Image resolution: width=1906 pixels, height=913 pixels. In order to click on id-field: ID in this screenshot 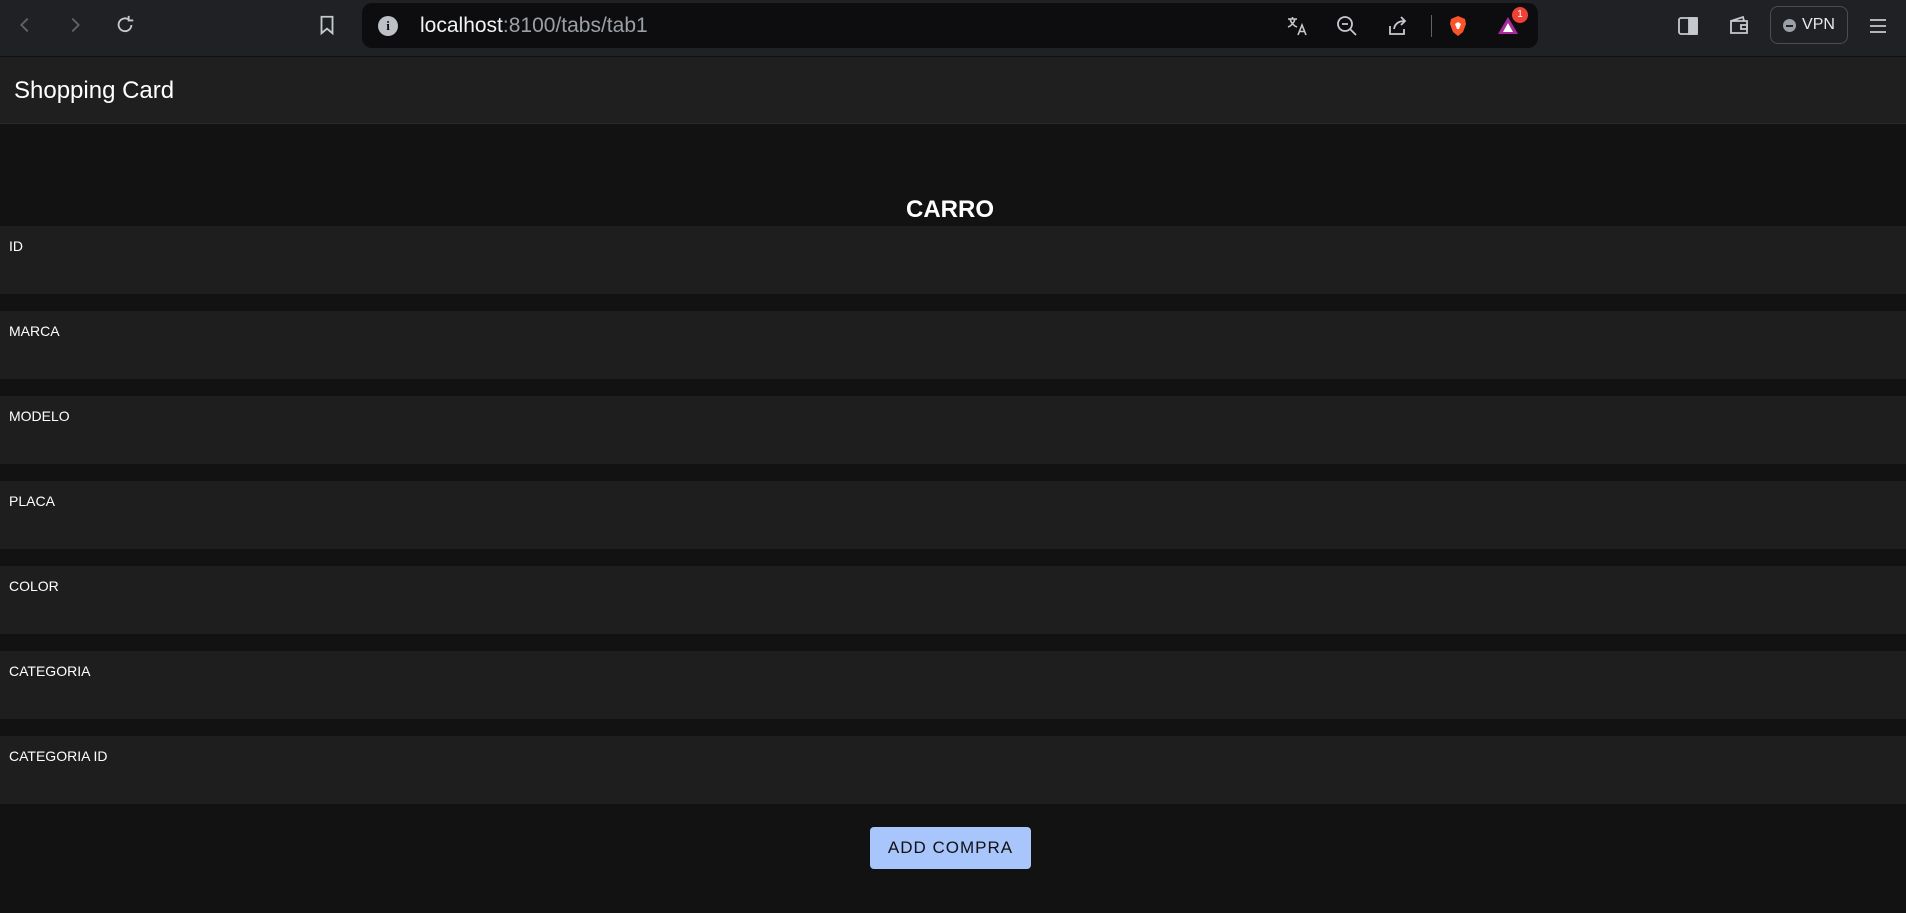, I will do `click(953, 260)`.